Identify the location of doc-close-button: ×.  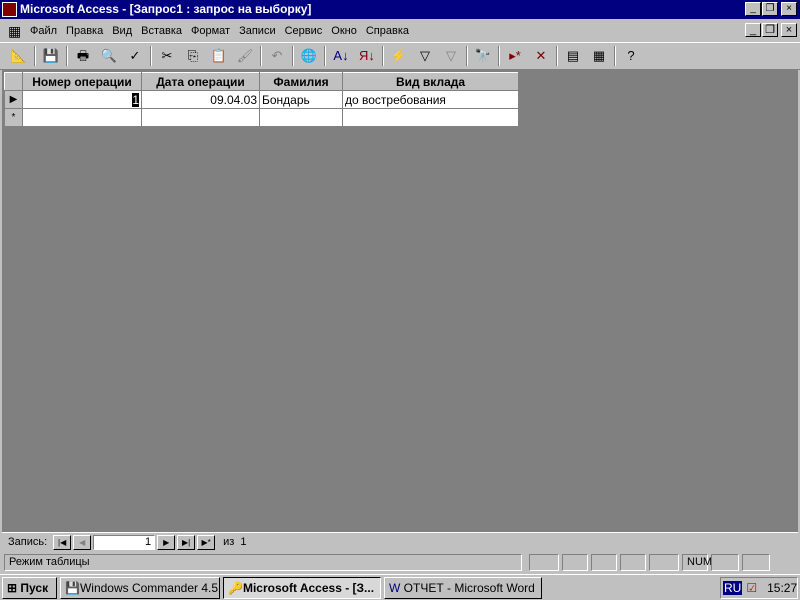
(789, 30).